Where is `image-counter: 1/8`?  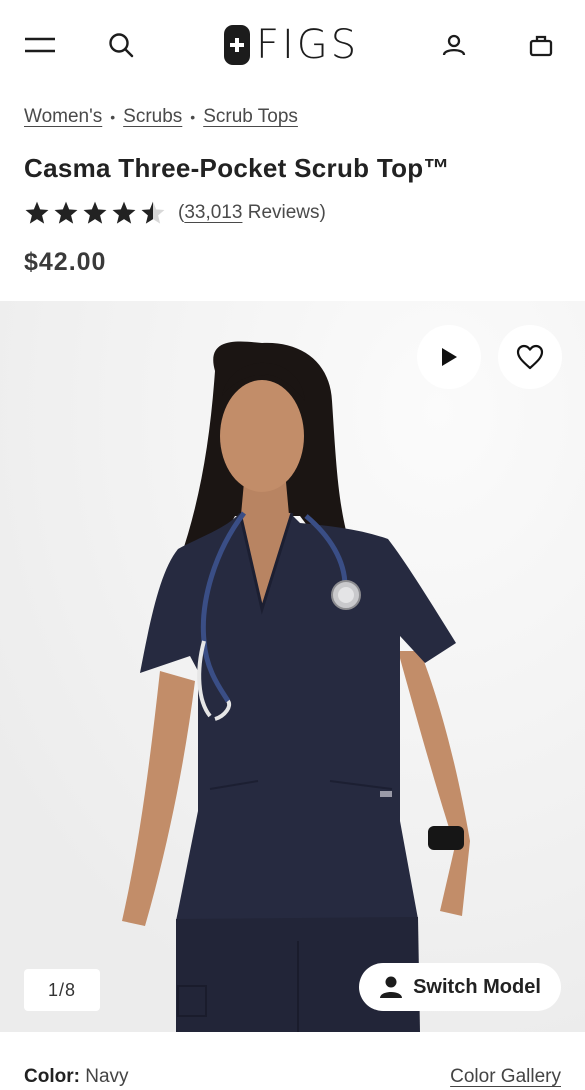
image-counter: 1/8 is located at coordinates (62, 990).